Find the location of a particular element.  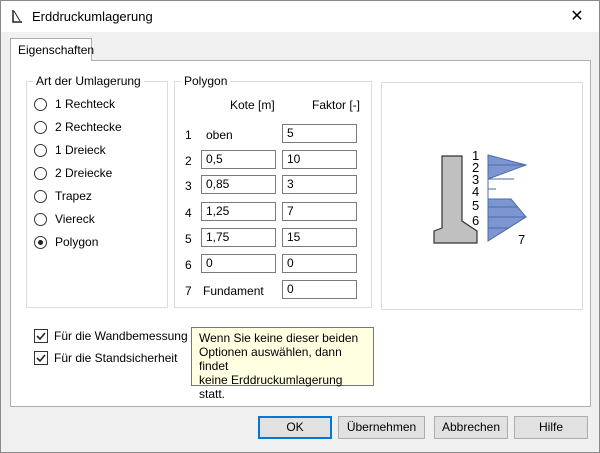

ok-button: OK is located at coordinates (295, 427).